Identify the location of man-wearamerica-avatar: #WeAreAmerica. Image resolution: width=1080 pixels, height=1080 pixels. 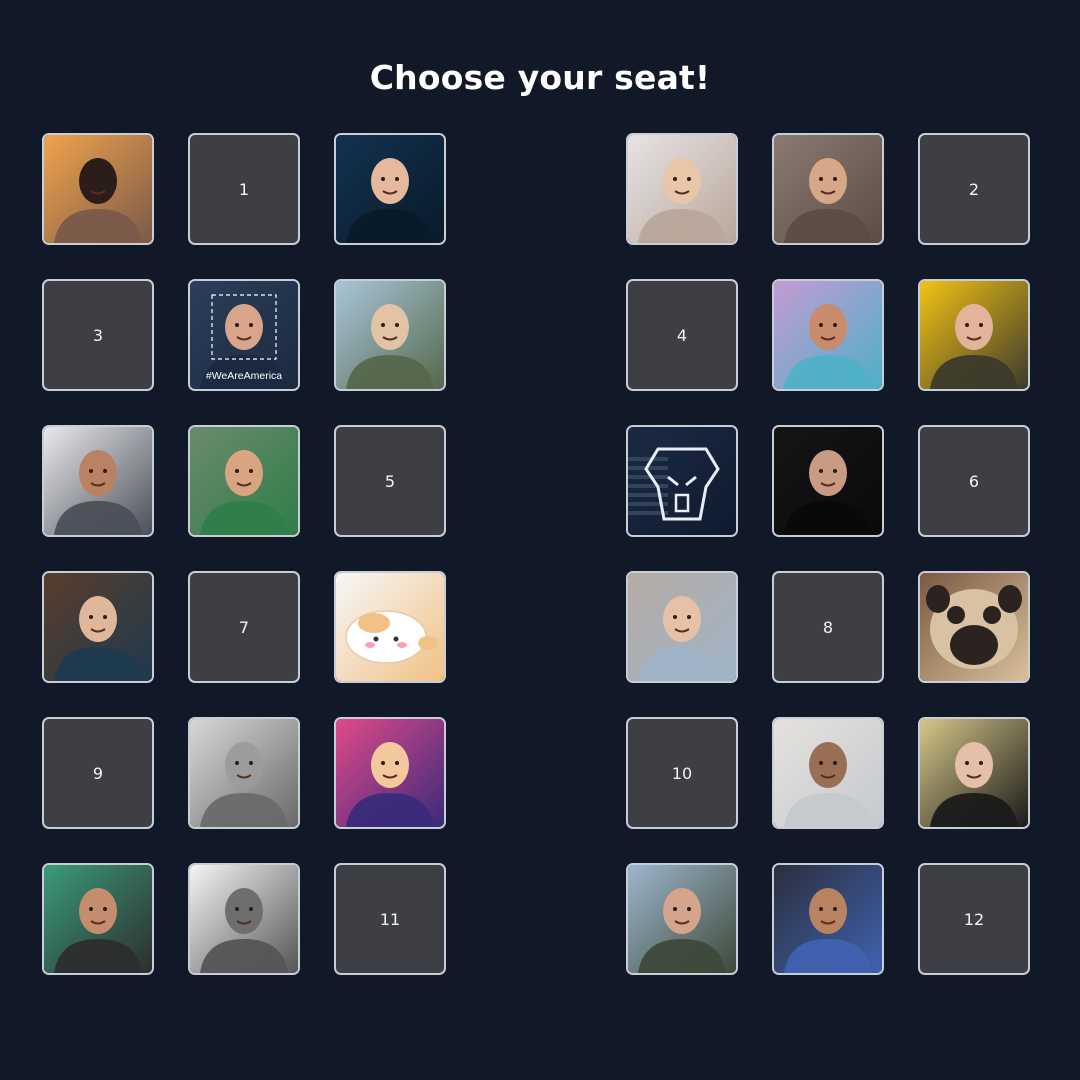
(244, 335).